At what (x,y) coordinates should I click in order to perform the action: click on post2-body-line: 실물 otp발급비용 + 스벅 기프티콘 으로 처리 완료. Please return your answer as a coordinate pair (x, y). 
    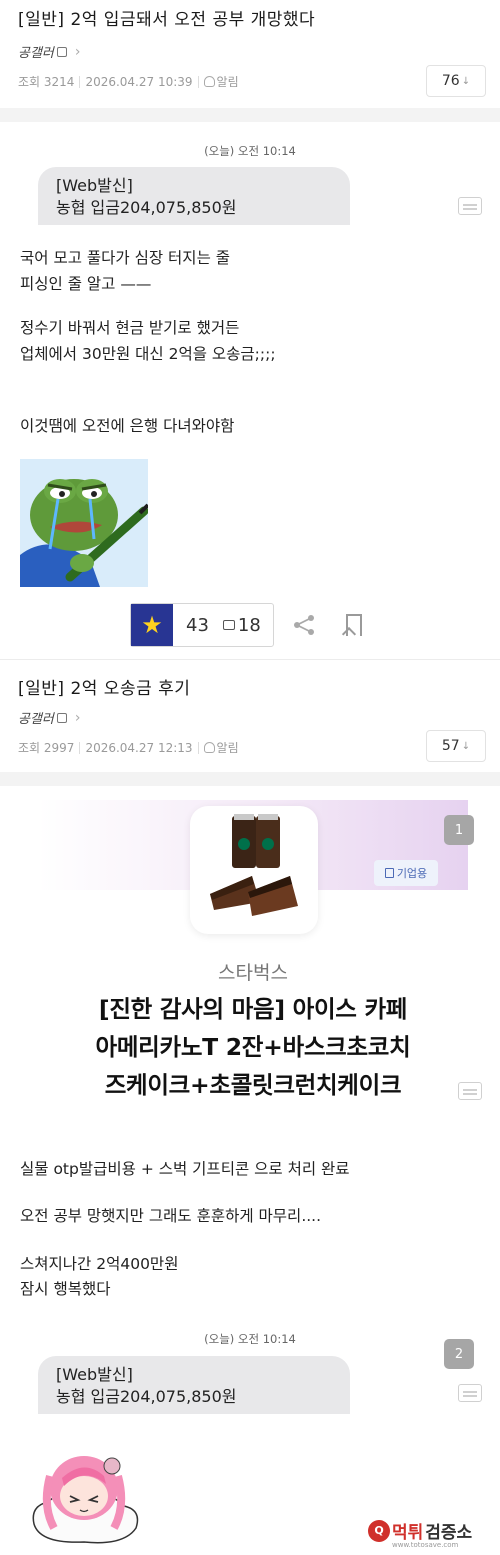
    Looking at the image, I should click on (185, 1169).